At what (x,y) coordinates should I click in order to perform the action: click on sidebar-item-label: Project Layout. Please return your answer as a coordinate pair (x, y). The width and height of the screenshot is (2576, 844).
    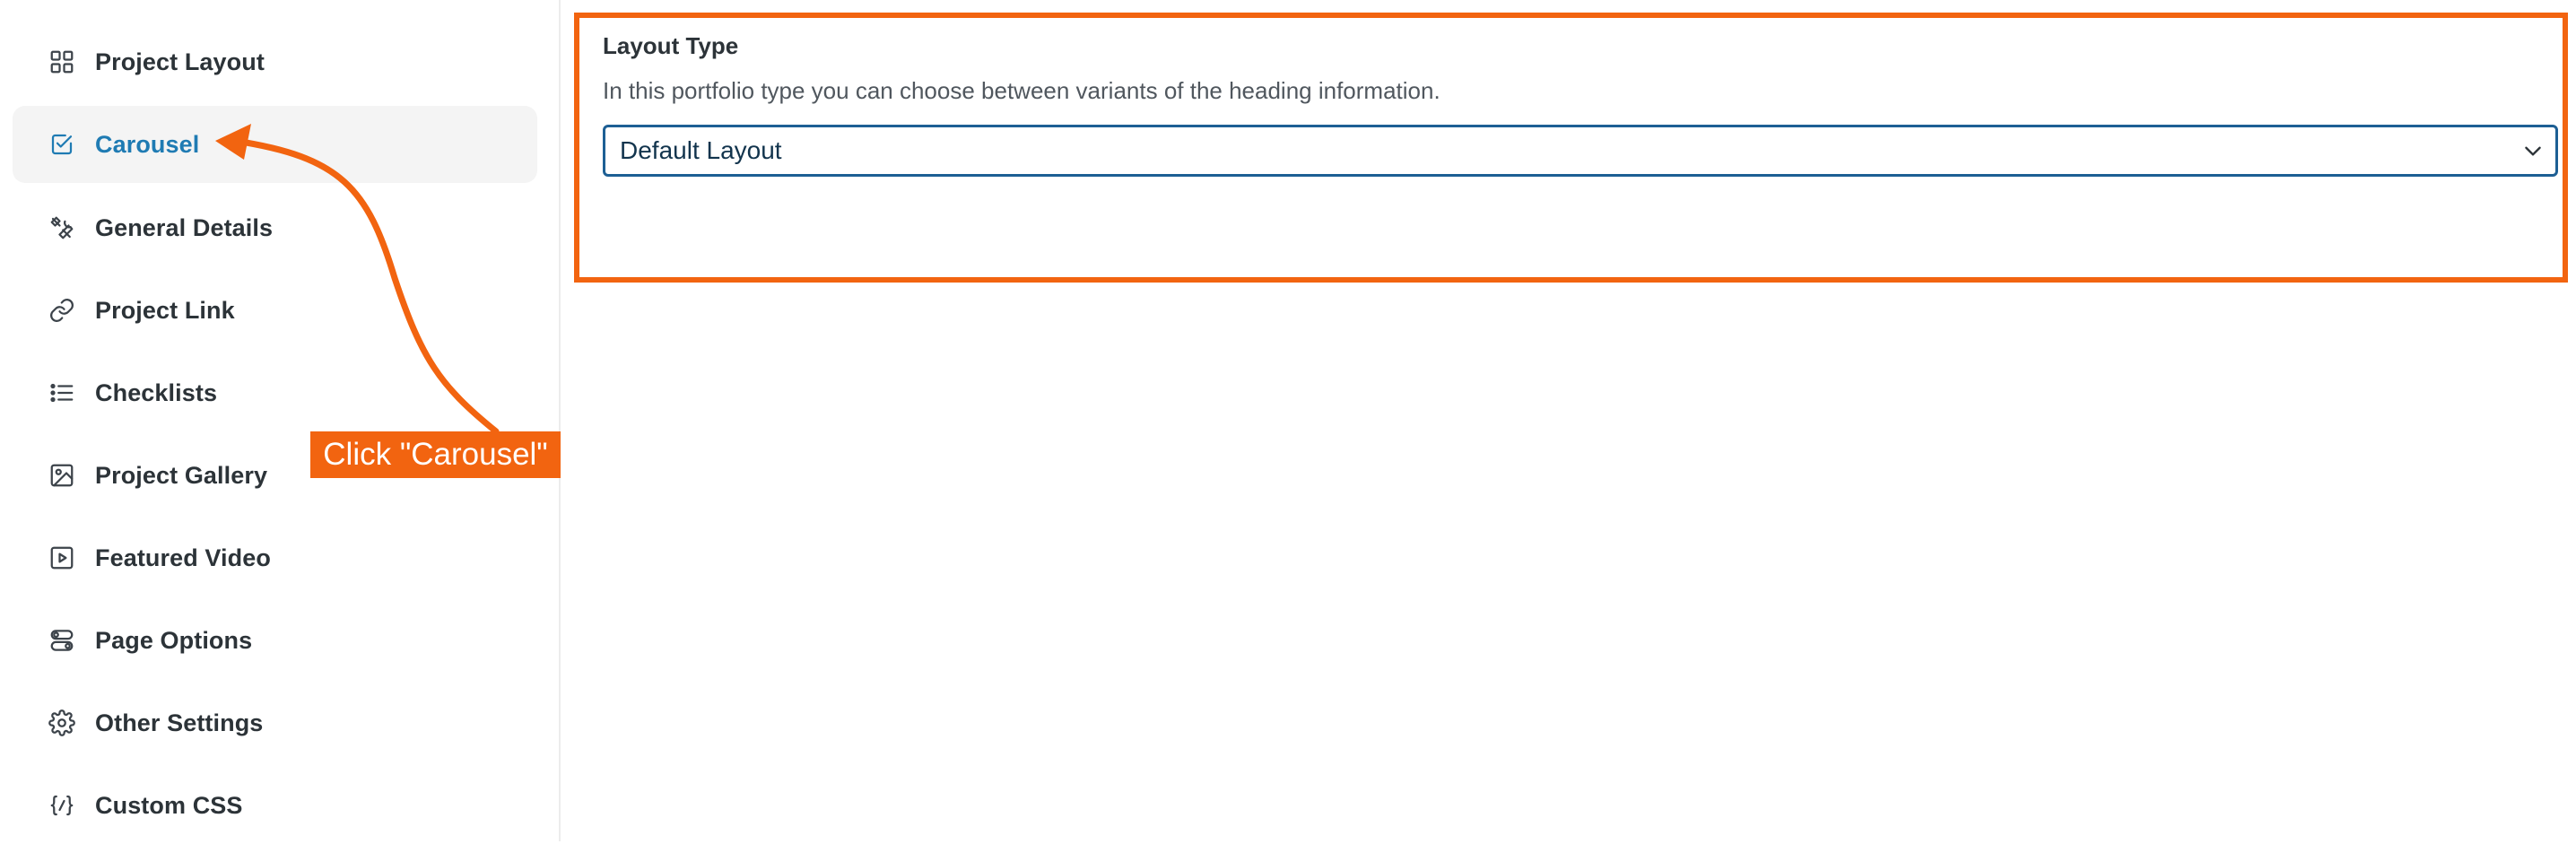
    Looking at the image, I should click on (180, 62).